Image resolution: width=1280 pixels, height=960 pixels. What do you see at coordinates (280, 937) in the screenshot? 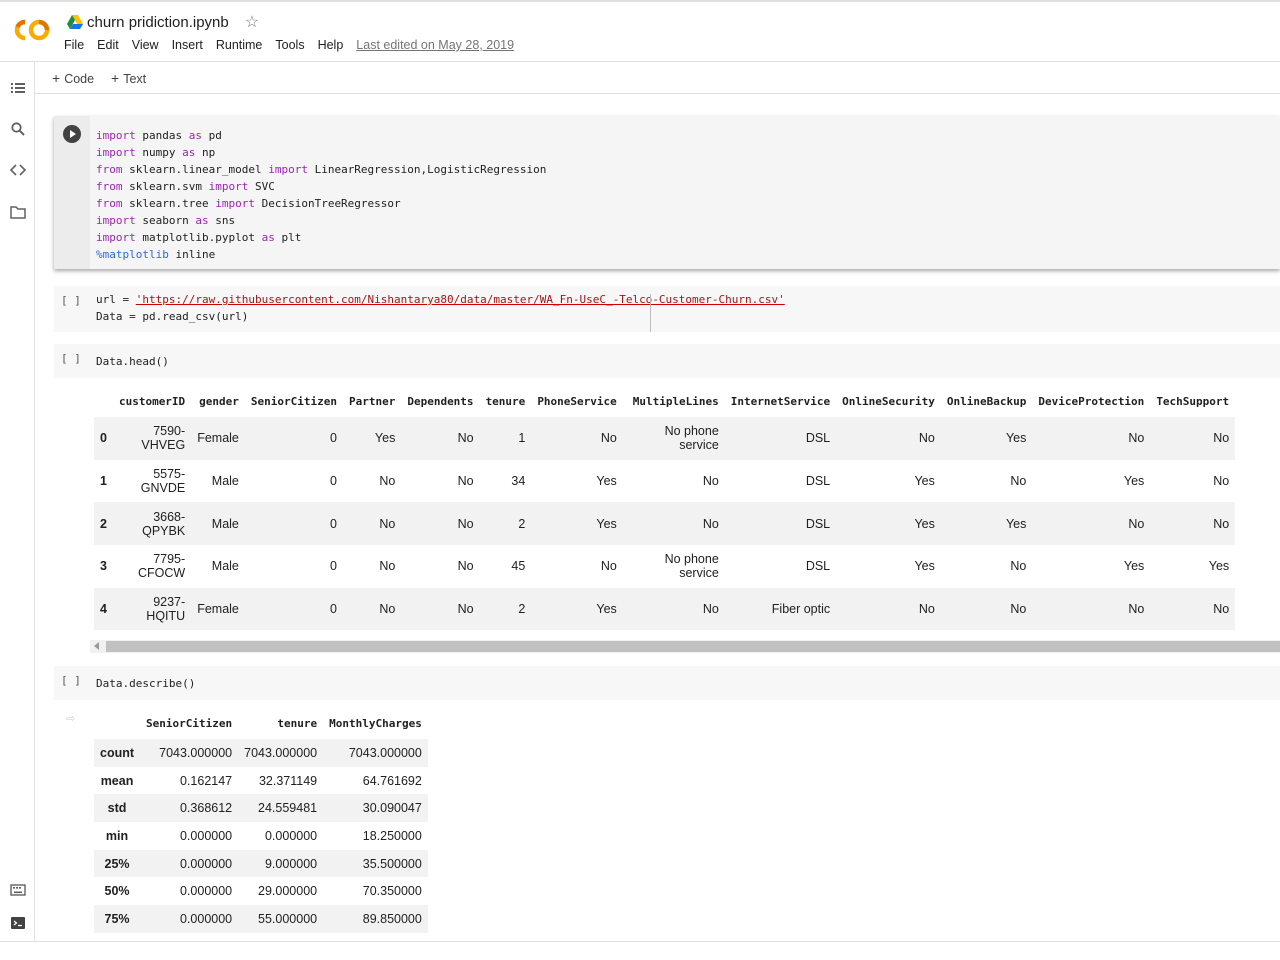
I see `table-cell: 72.000000` at bounding box center [280, 937].